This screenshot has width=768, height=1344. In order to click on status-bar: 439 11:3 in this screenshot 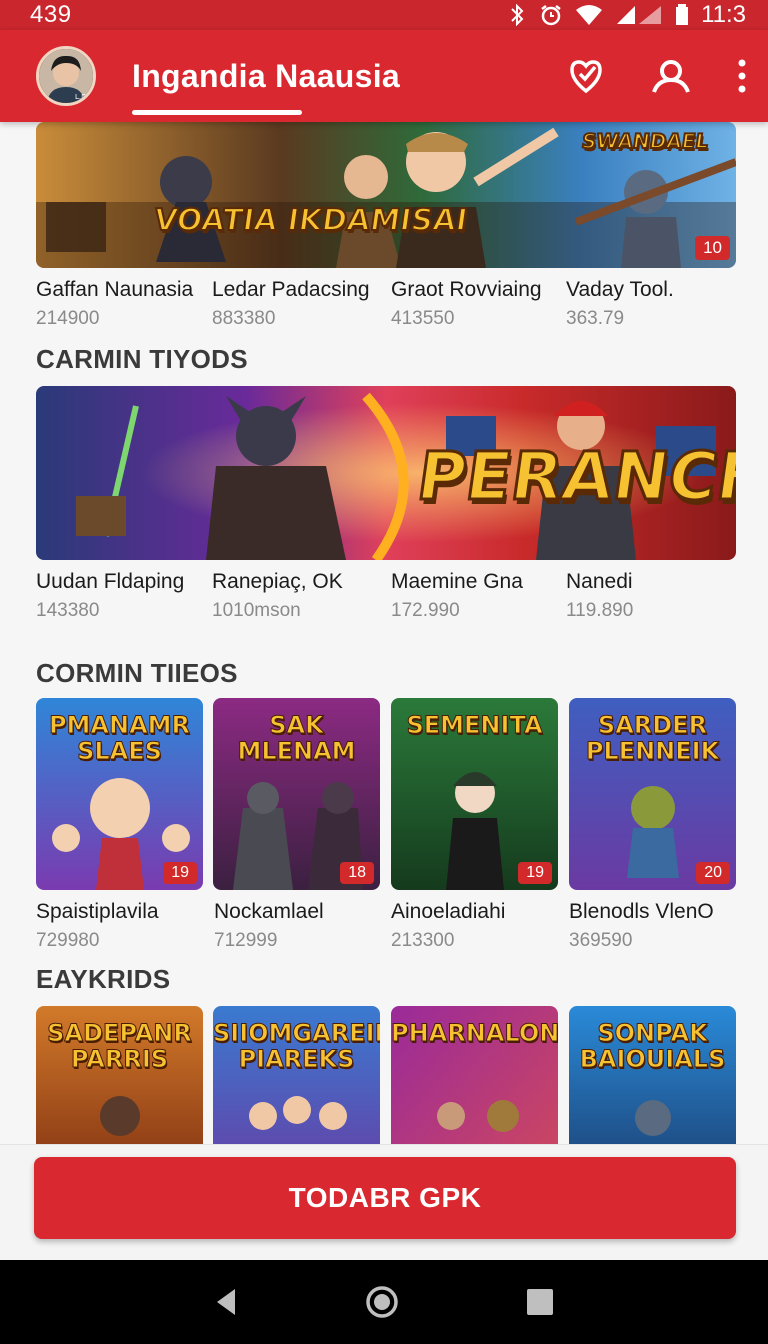, I will do `click(384, 15)`.